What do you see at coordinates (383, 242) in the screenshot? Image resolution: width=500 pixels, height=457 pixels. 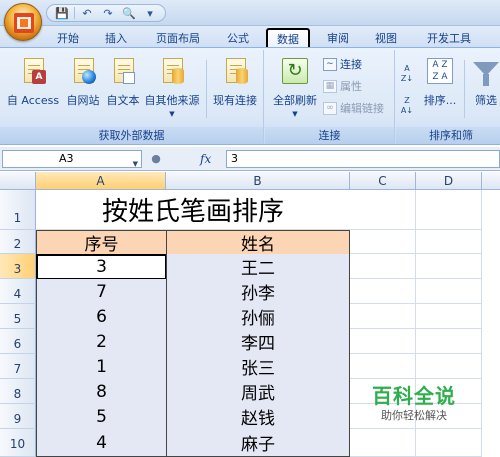 I see `cell-c2` at bounding box center [383, 242].